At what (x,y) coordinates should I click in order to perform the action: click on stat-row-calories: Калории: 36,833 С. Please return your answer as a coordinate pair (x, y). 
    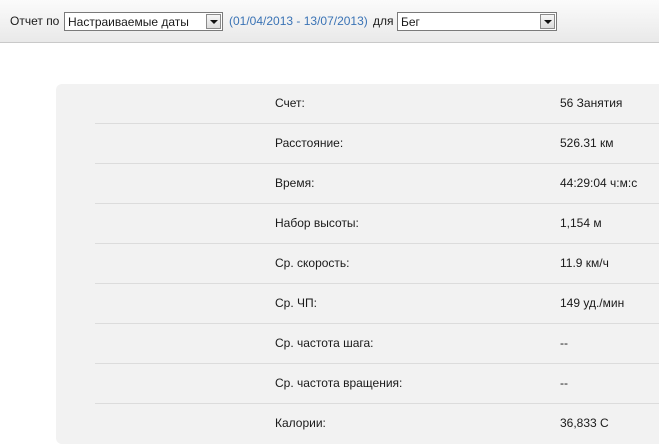
    Looking at the image, I should click on (377, 424).